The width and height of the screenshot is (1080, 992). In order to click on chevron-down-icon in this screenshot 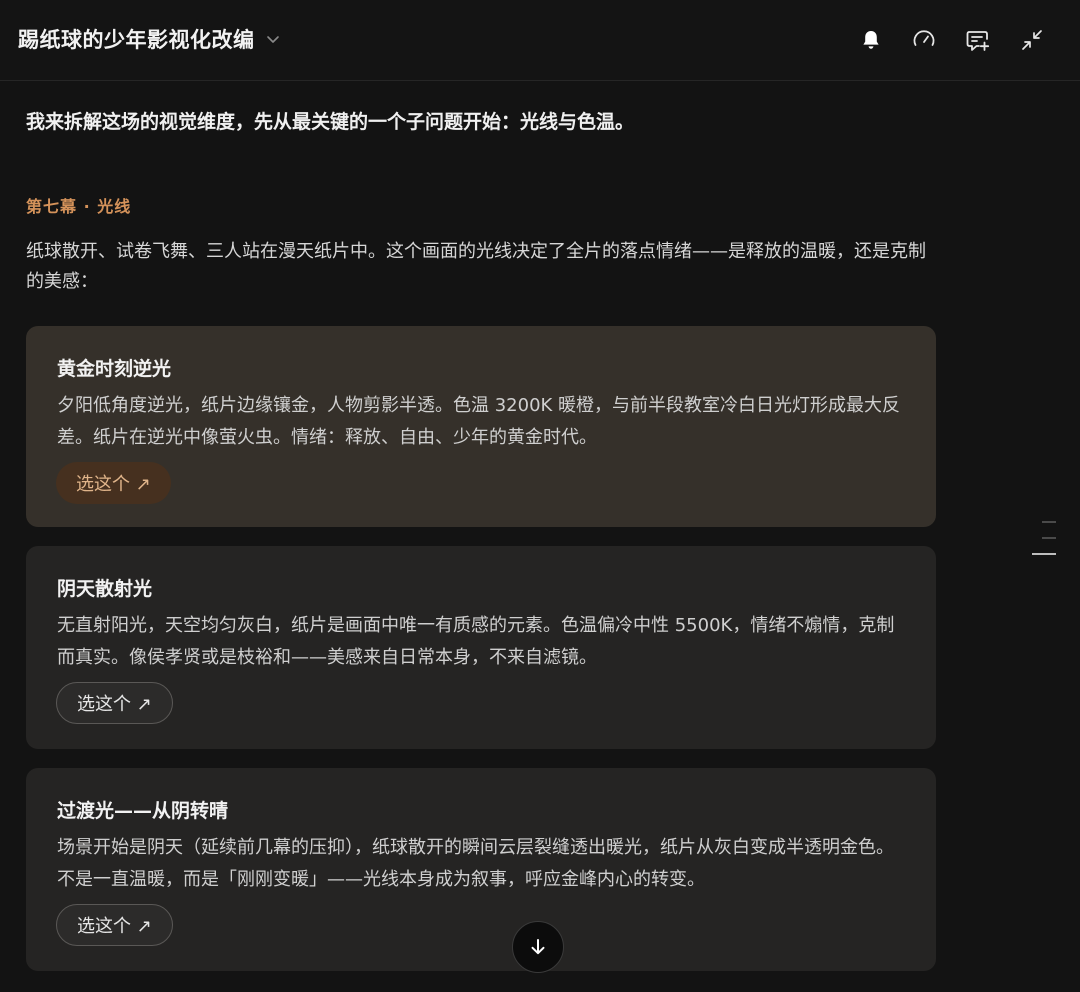, I will do `click(272, 39)`.